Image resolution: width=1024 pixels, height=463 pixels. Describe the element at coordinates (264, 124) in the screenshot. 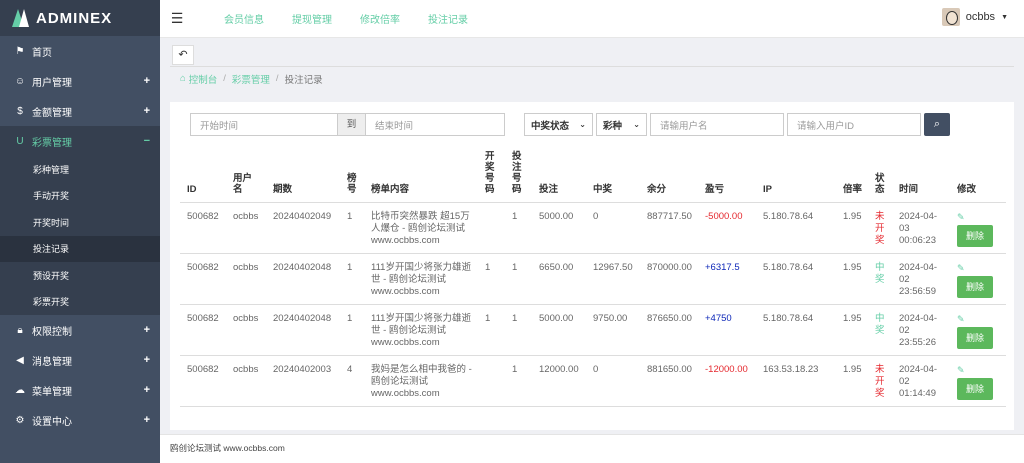

I see `start-time-input: 开始时间` at that location.